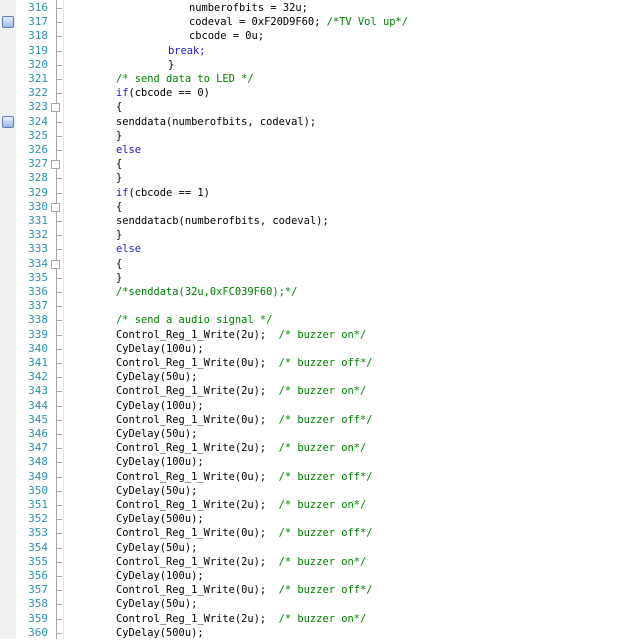 The height and width of the screenshot is (640, 619). What do you see at coordinates (187, 51) in the screenshot?
I see `code-text: break;` at bounding box center [187, 51].